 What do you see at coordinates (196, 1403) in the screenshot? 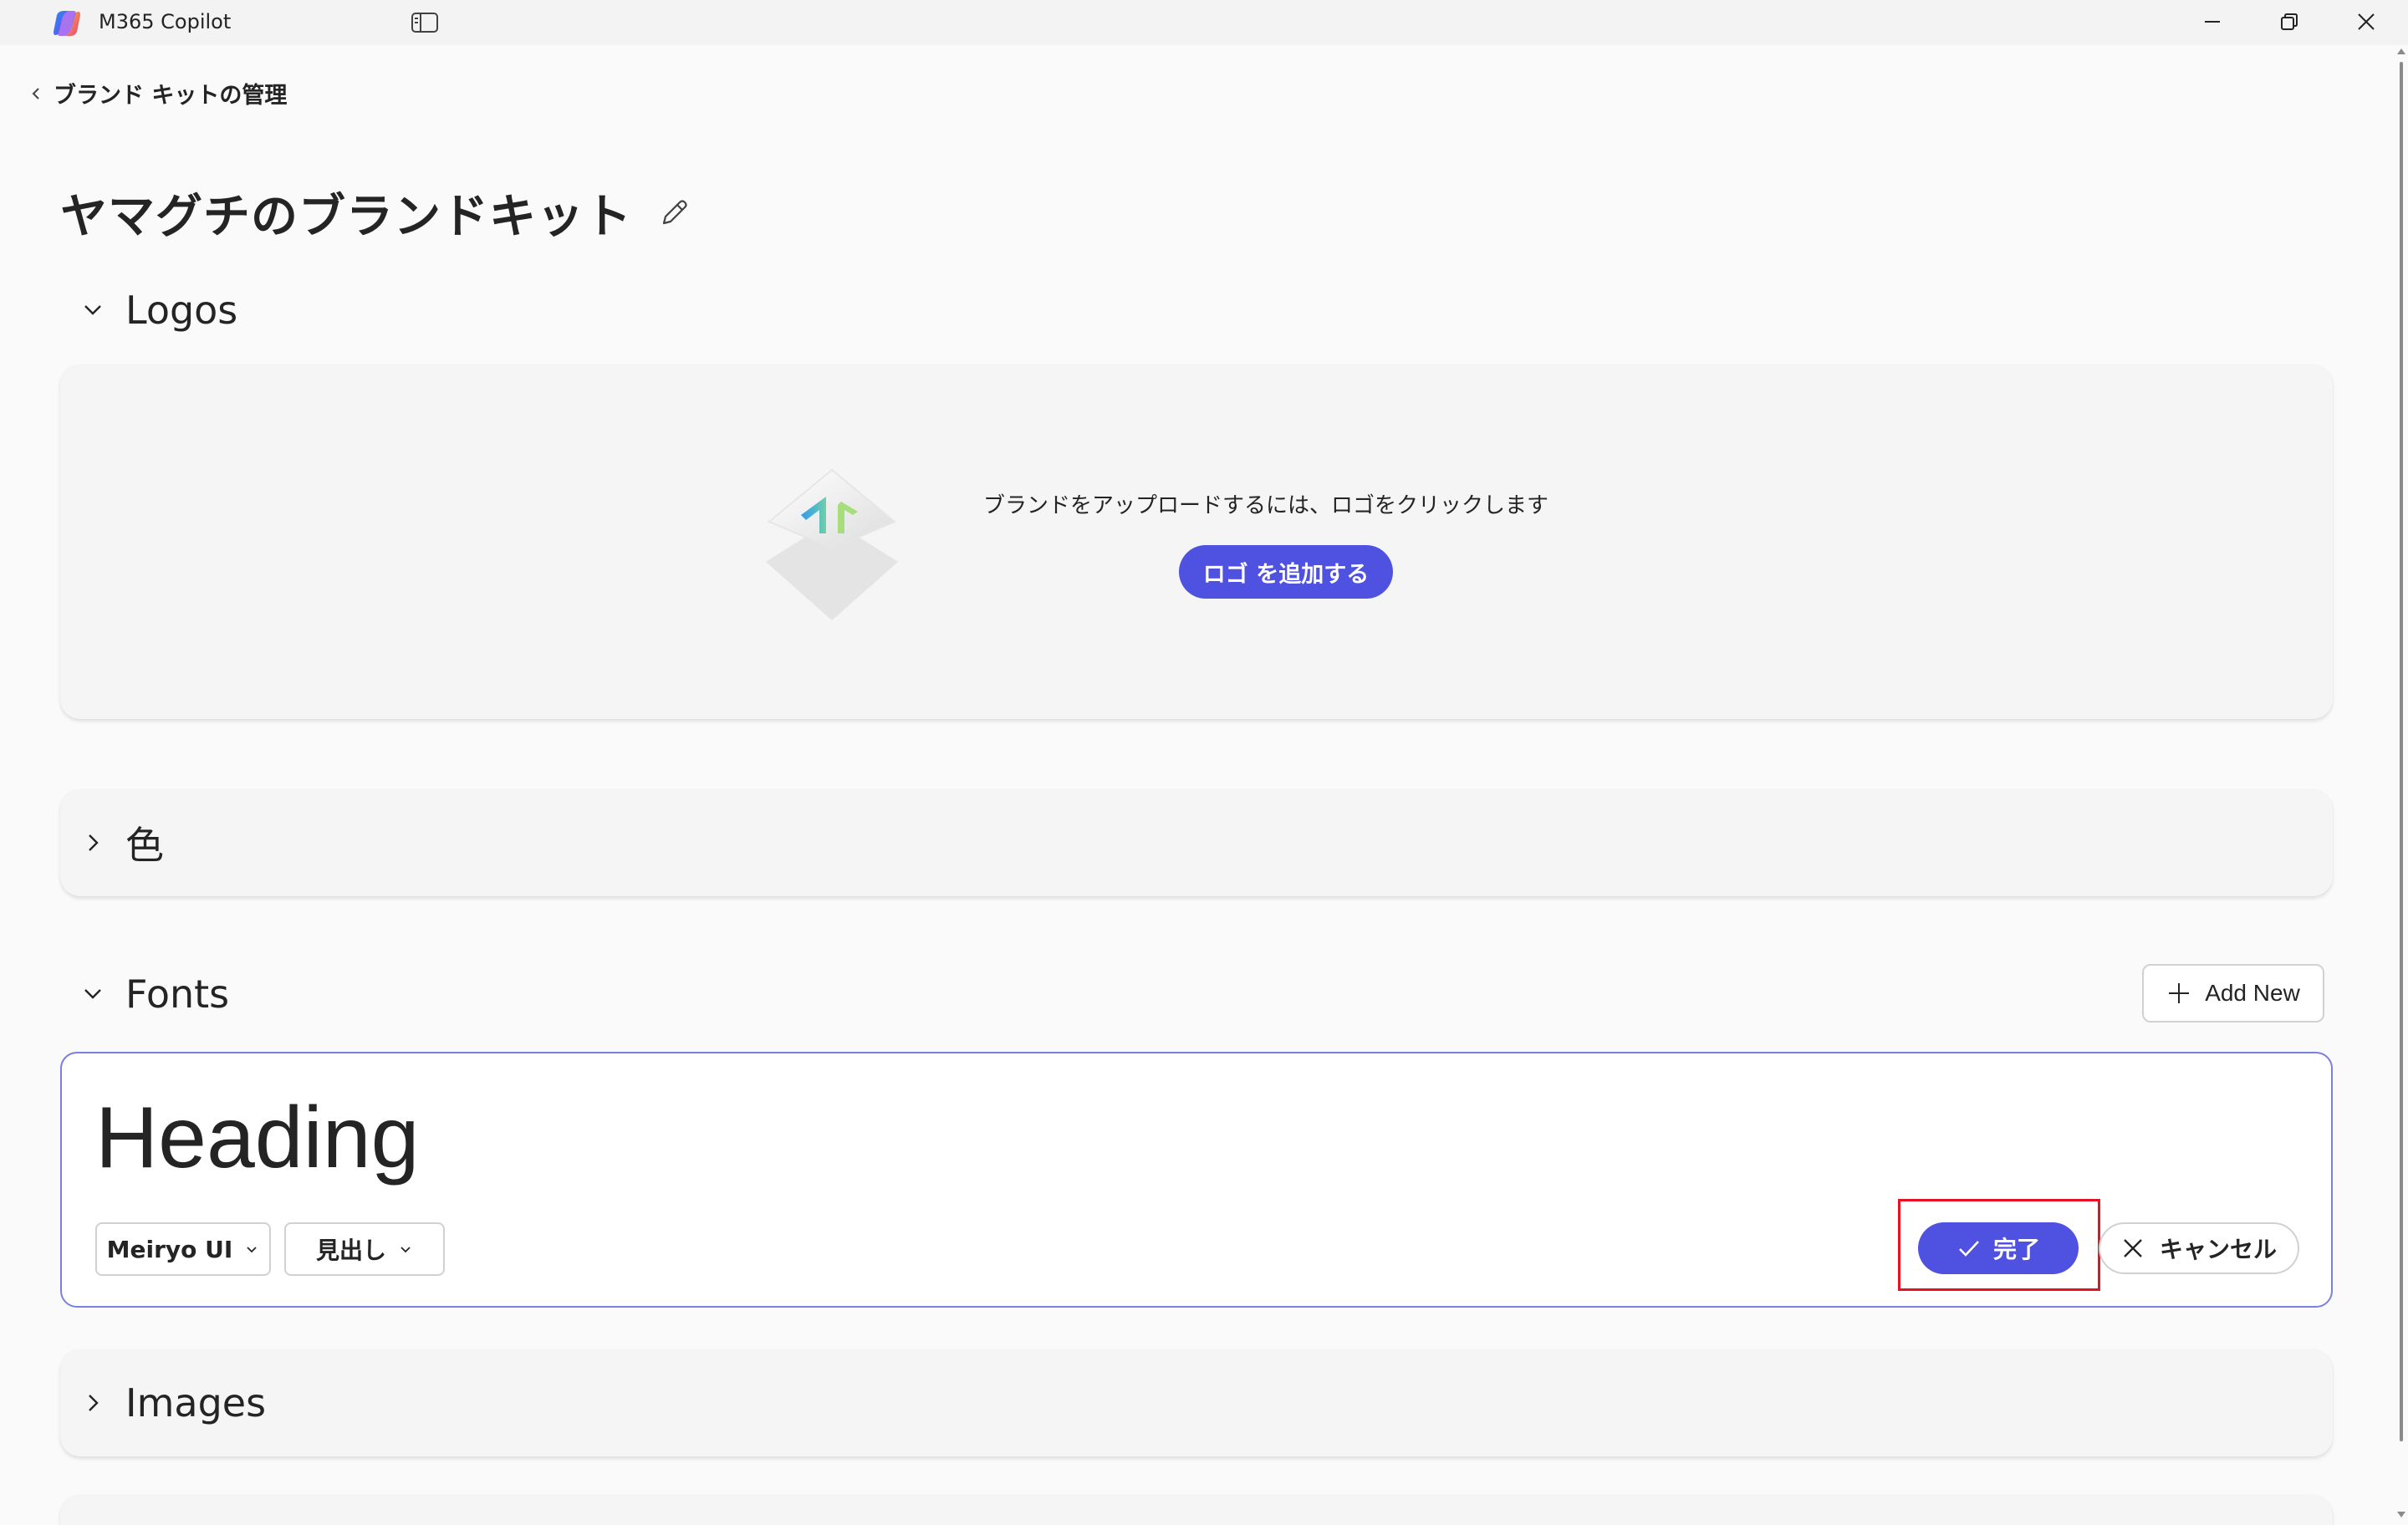
I see `images-section-label: Images` at bounding box center [196, 1403].